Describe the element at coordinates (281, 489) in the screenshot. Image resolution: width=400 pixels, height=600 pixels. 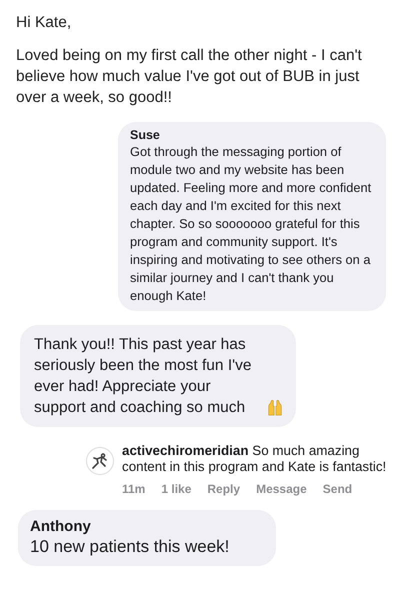
I see `comment-action-link: Message` at that location.